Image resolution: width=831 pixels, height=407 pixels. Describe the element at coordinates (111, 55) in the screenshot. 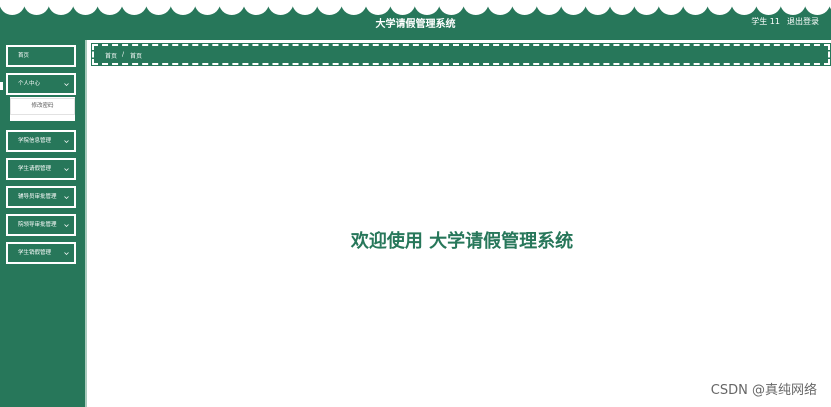

I see `breadcrumb-home-link: 首页` at that location.